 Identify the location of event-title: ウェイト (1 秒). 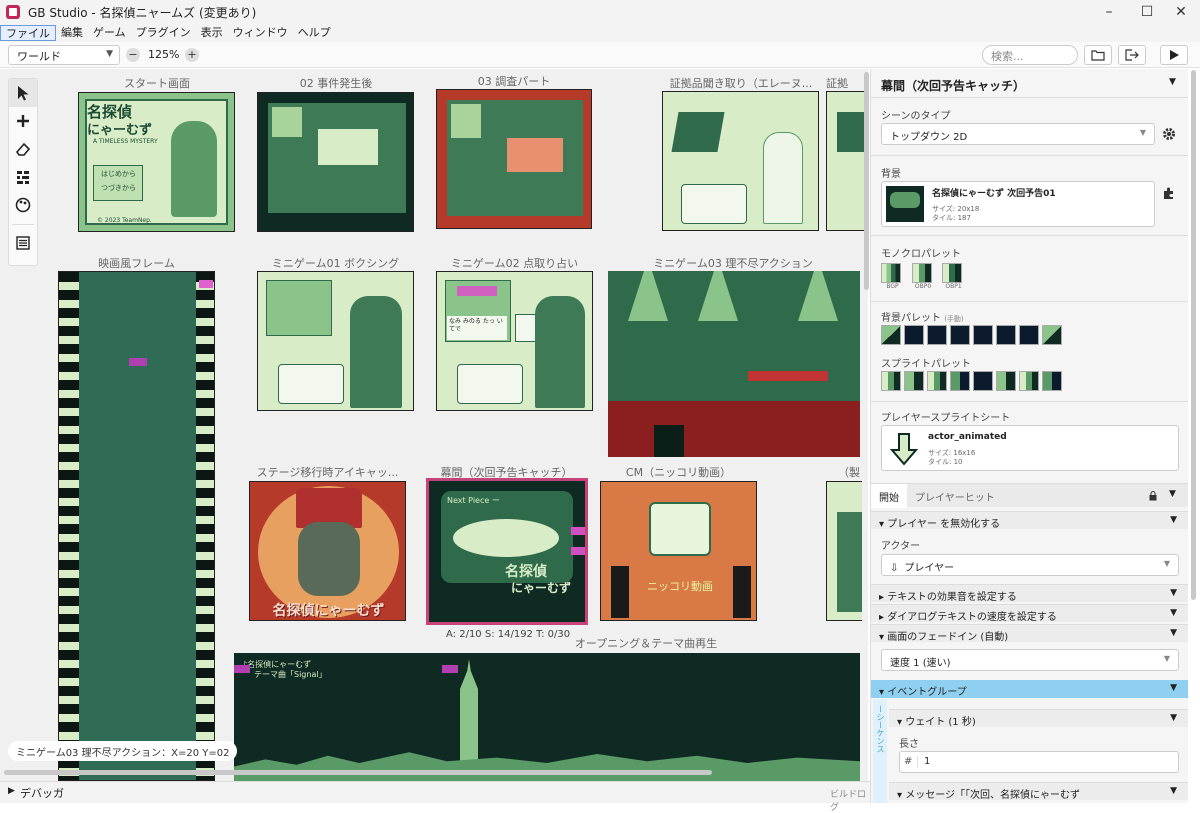
(940, 722).